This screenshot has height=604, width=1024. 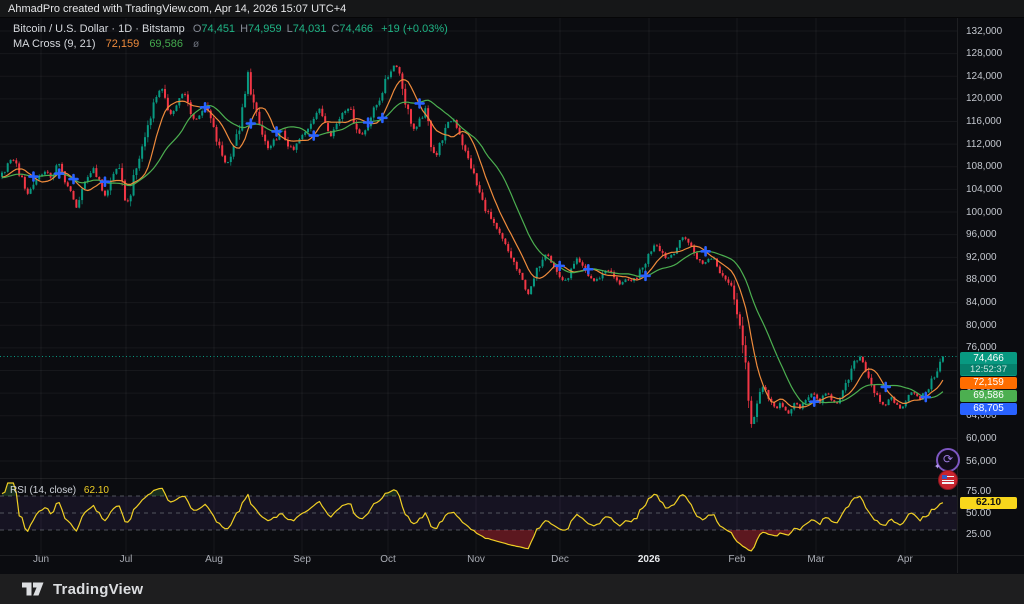 I want to click on ohlc-value: 74,451, so click(x=218, y=29).